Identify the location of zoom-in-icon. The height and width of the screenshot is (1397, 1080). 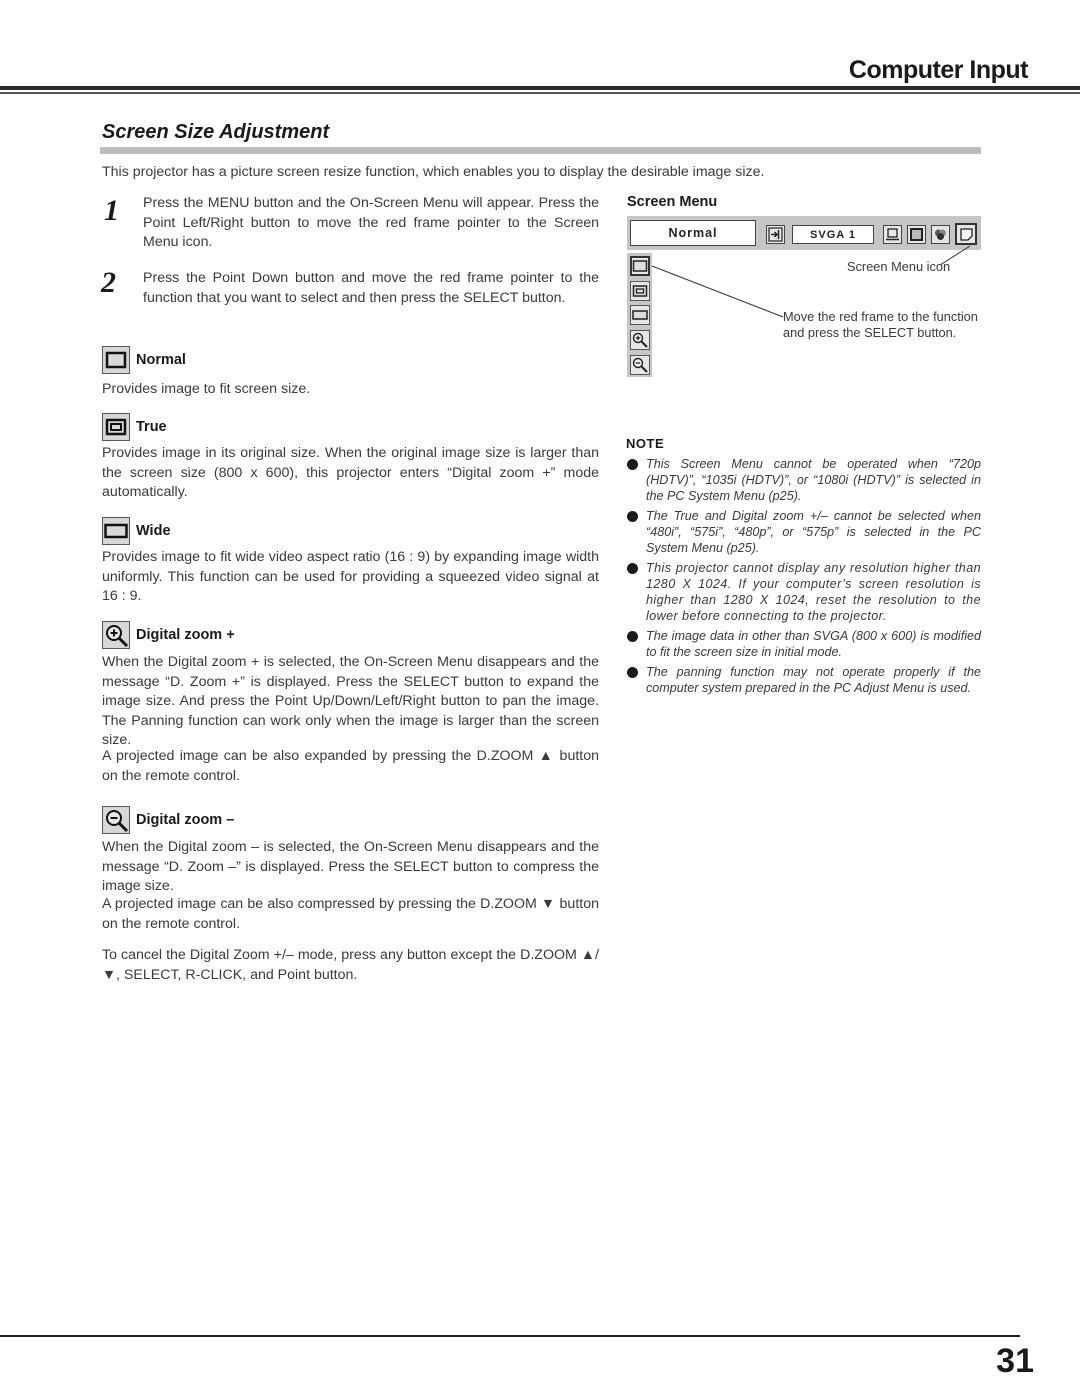
(116, 635).